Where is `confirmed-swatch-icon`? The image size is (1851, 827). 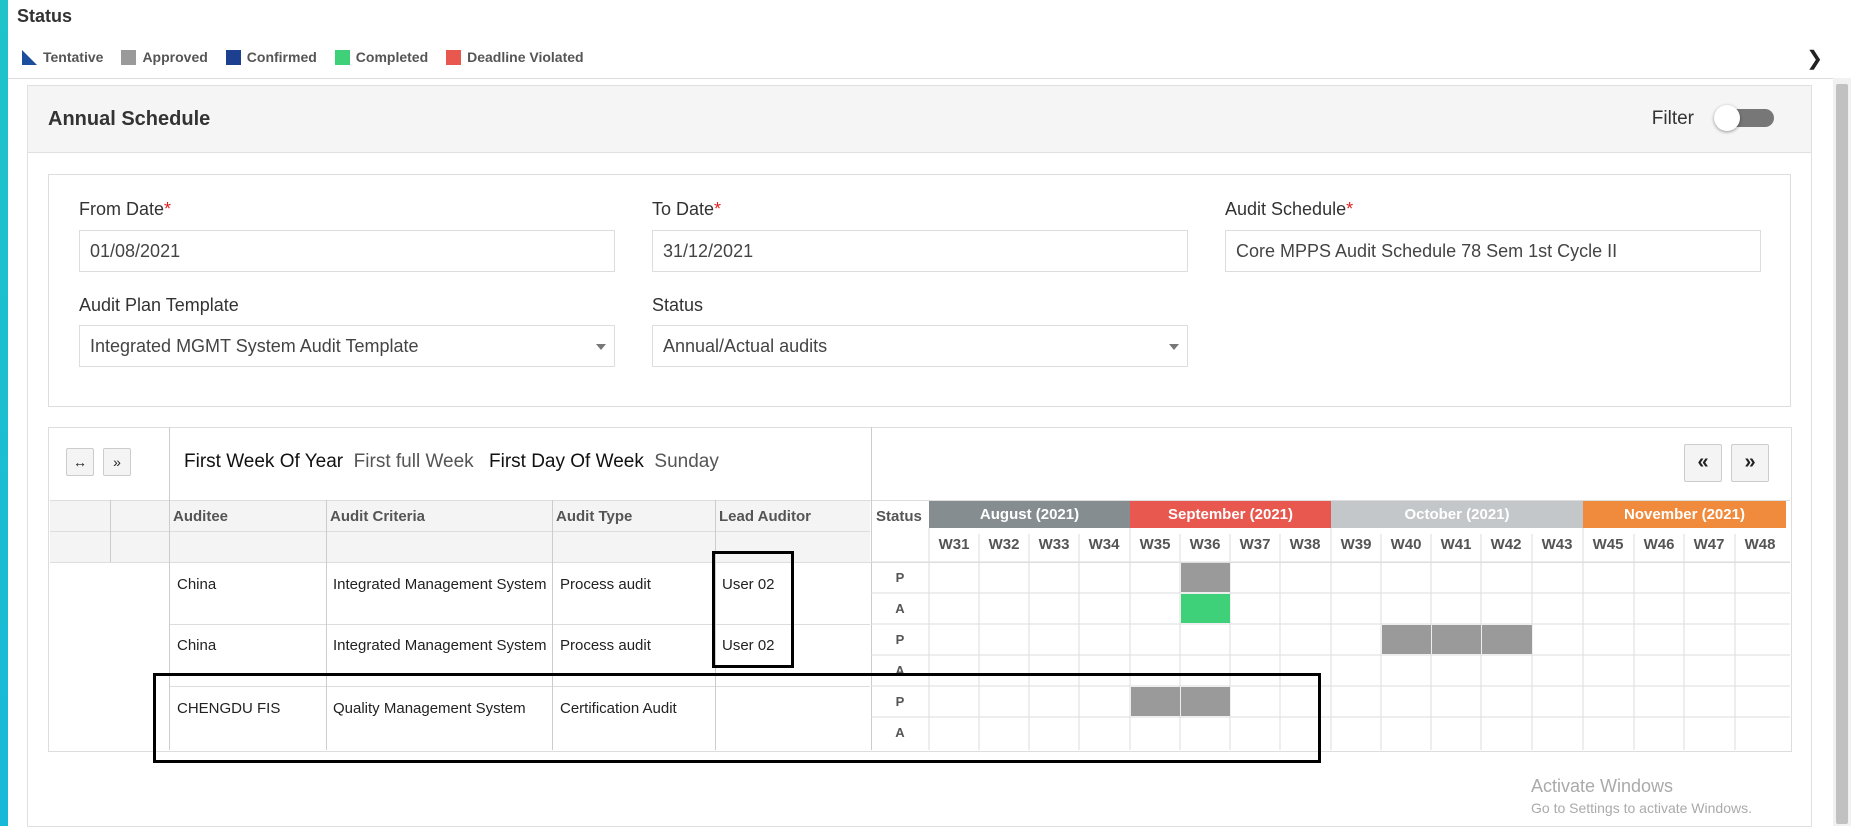
confirmed-swatch-icon is located at coordinates (233, 57).